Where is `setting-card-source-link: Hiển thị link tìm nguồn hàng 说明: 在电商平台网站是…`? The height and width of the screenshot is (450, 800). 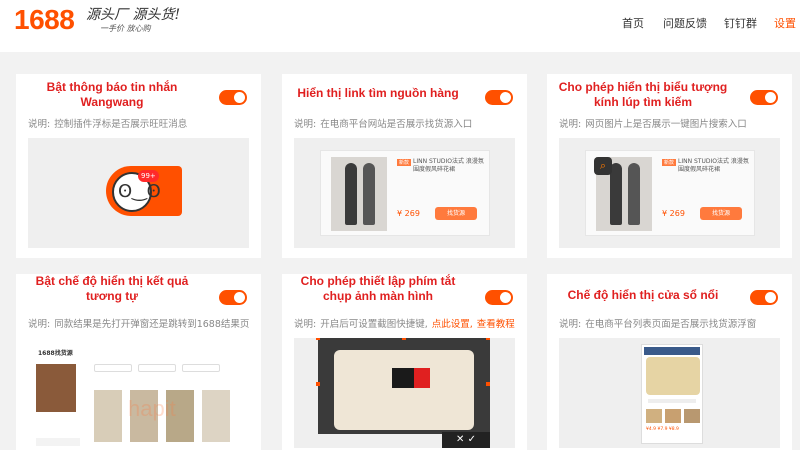 setting-card-source-link: Hiển thị link tìm nguồn hàng 说明: 在电商平台网站是… is located at coordinates (404, 166).